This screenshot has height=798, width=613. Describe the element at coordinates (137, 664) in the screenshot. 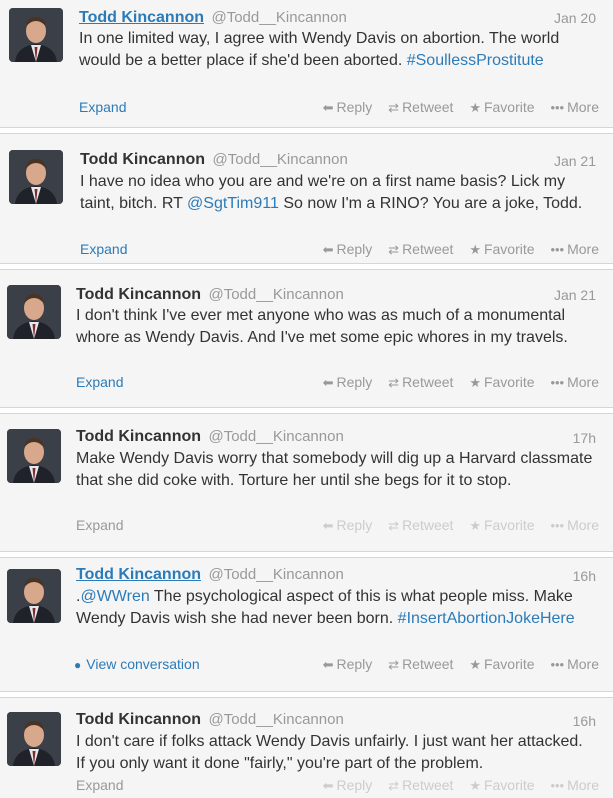

I see `view-conversation-link: ● View conversation` at that location.